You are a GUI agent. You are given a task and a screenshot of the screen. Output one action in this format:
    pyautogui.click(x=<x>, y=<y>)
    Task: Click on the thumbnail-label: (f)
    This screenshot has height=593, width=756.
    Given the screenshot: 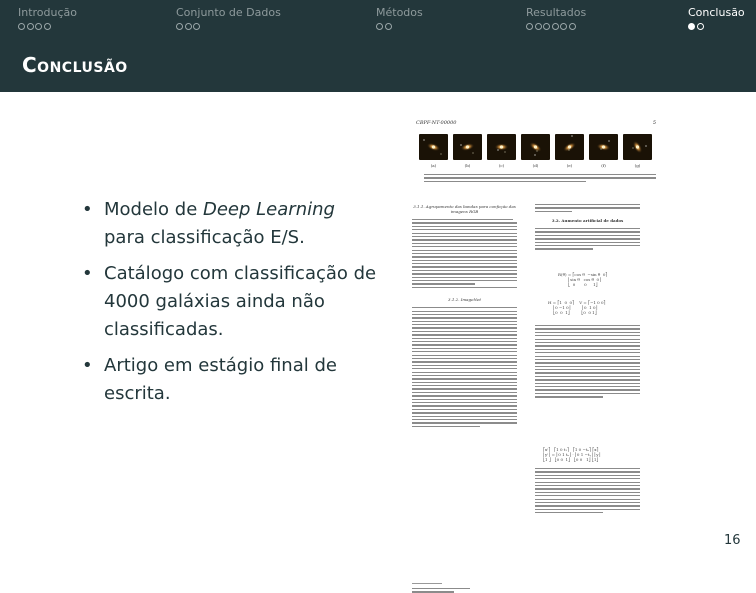 What is the action you would take?
    pyautogui.click(x=603, y=165)
    